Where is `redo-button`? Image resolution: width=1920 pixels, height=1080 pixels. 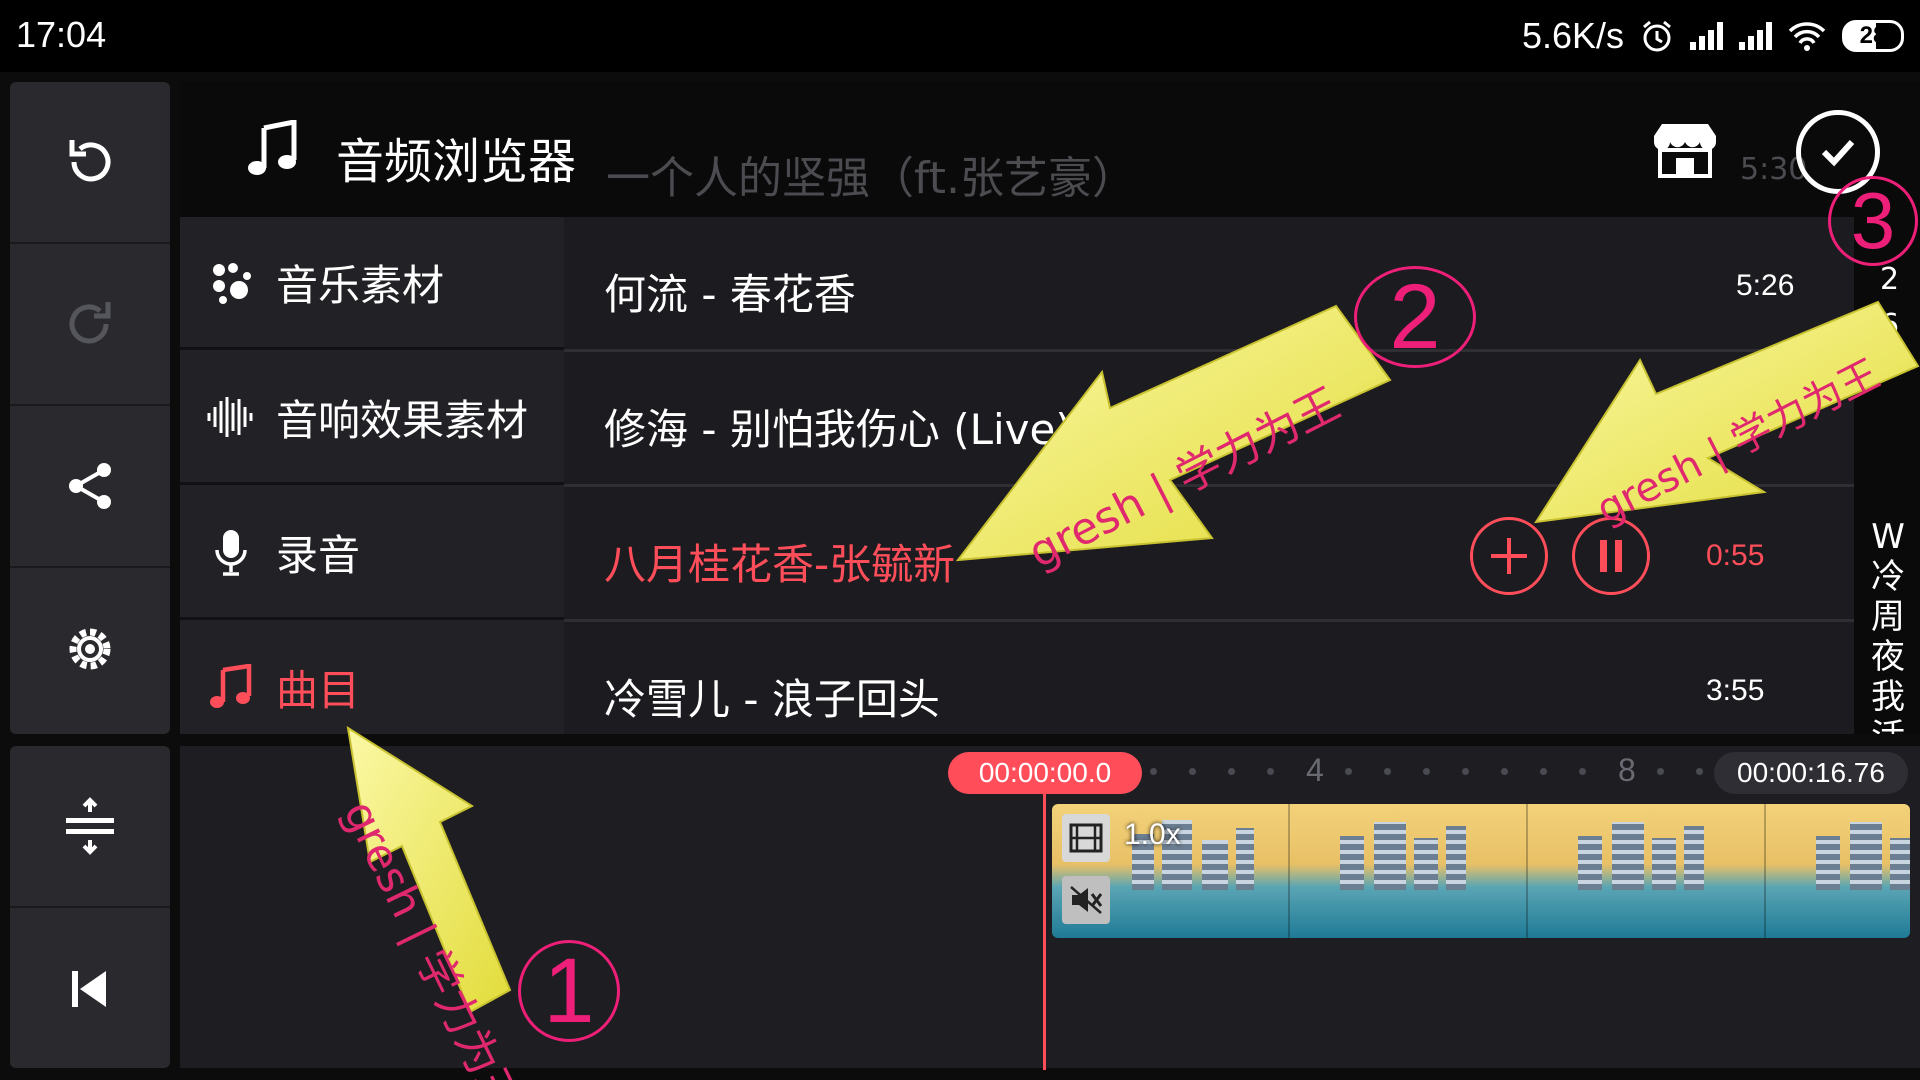 redo-button is located at coordinates (90, 325).